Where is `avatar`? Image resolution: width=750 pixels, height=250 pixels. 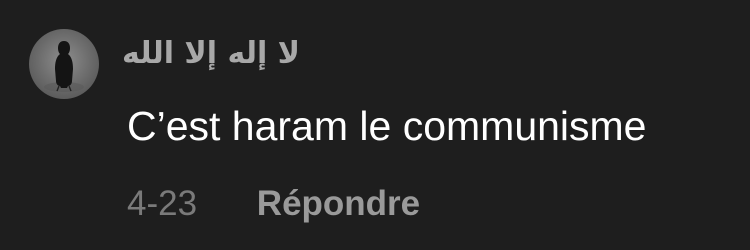 avatar is located at coordinates (64, 64).